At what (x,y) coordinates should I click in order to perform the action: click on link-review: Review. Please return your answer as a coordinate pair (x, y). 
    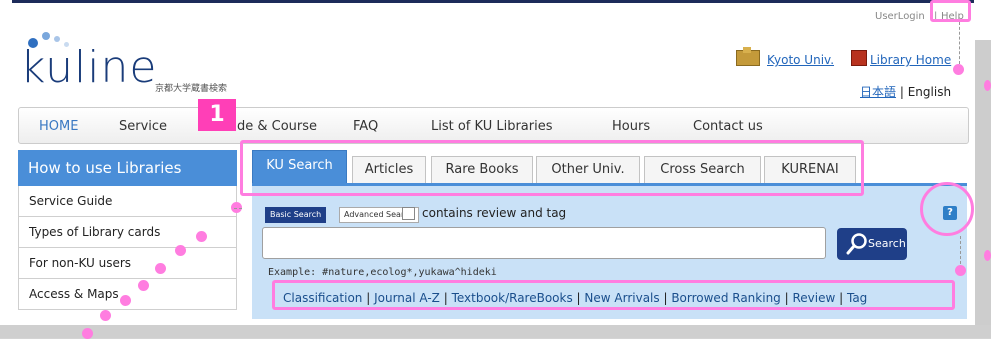
    Looking at the image, I should click on (813, 298).